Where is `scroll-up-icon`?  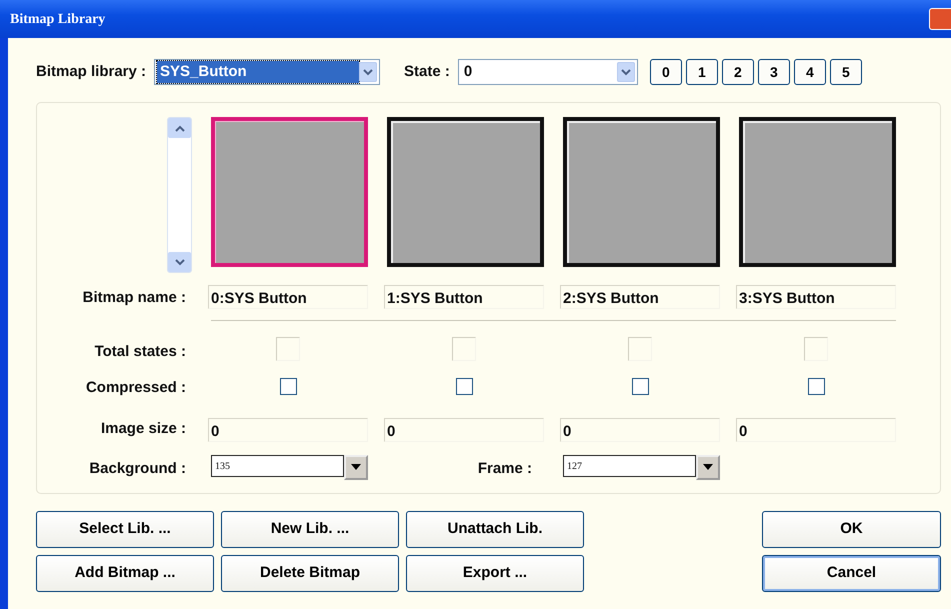
scroll-up-icon is located at coordinates (179, 128).